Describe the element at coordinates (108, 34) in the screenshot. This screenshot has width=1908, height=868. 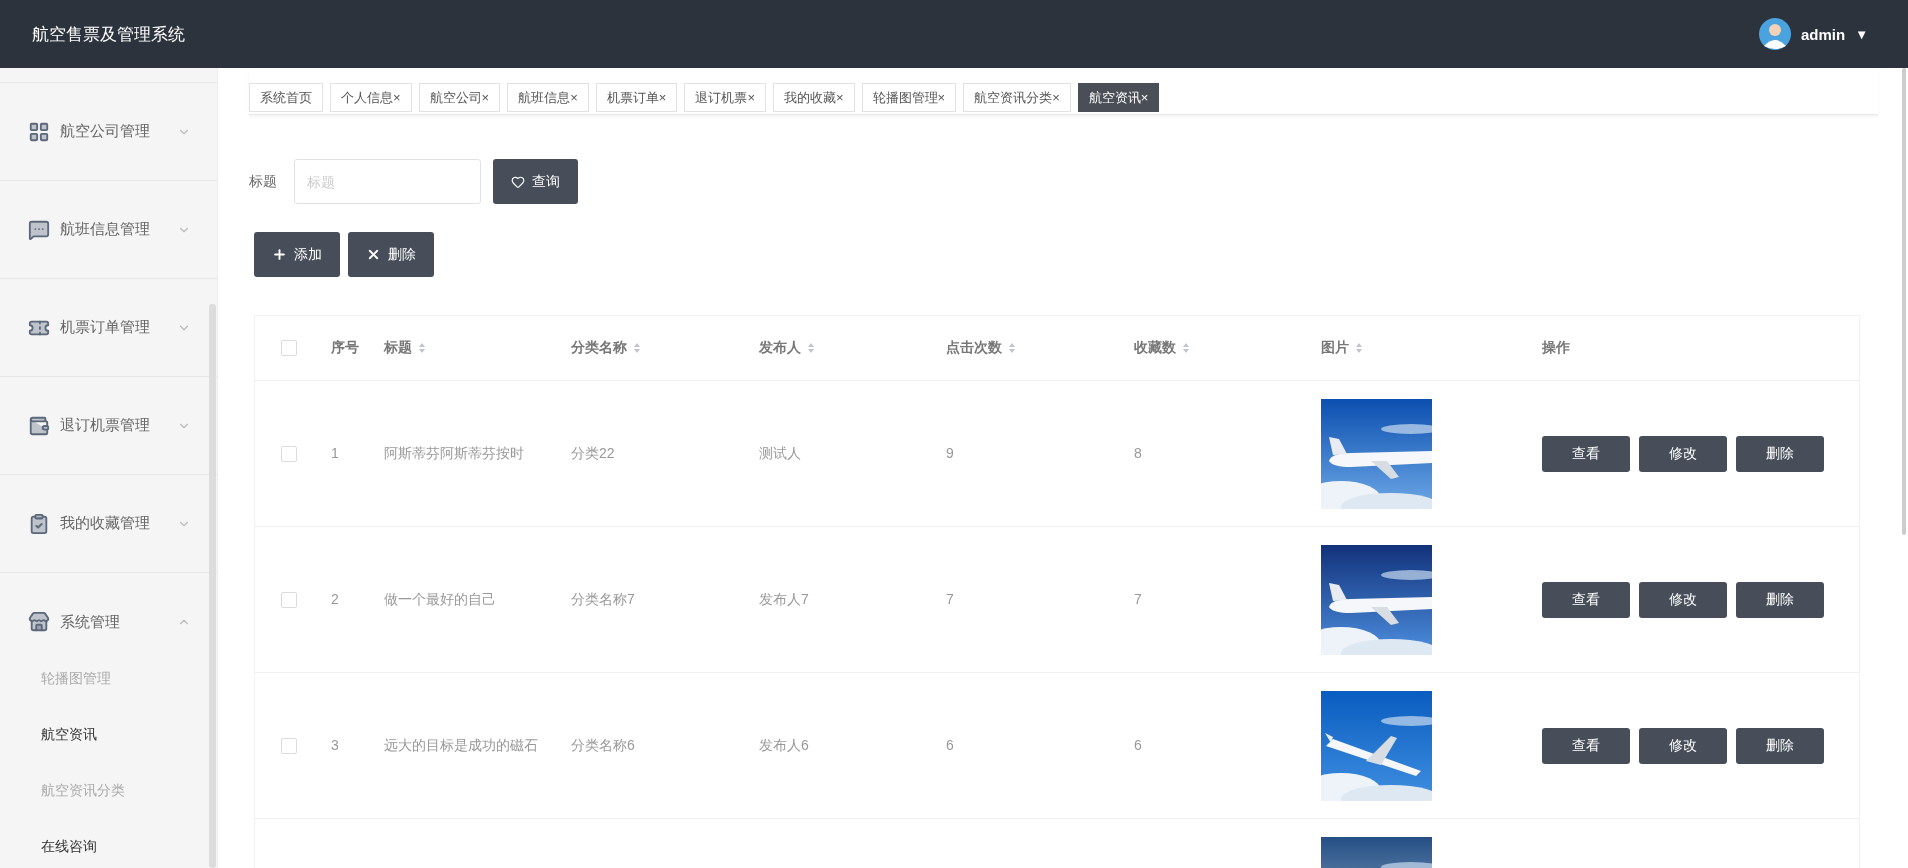
I see `app-title: 航空售票及管理系统` at that location.